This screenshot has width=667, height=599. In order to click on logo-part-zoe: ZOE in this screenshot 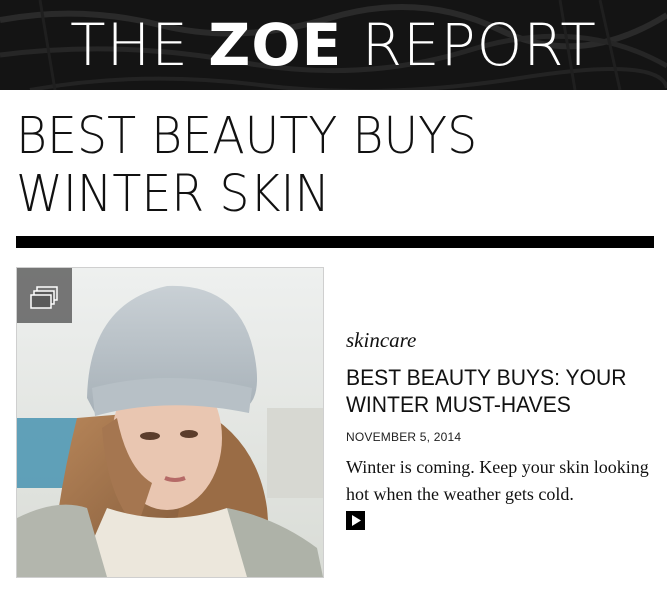, I will do `click(275, 45)`.